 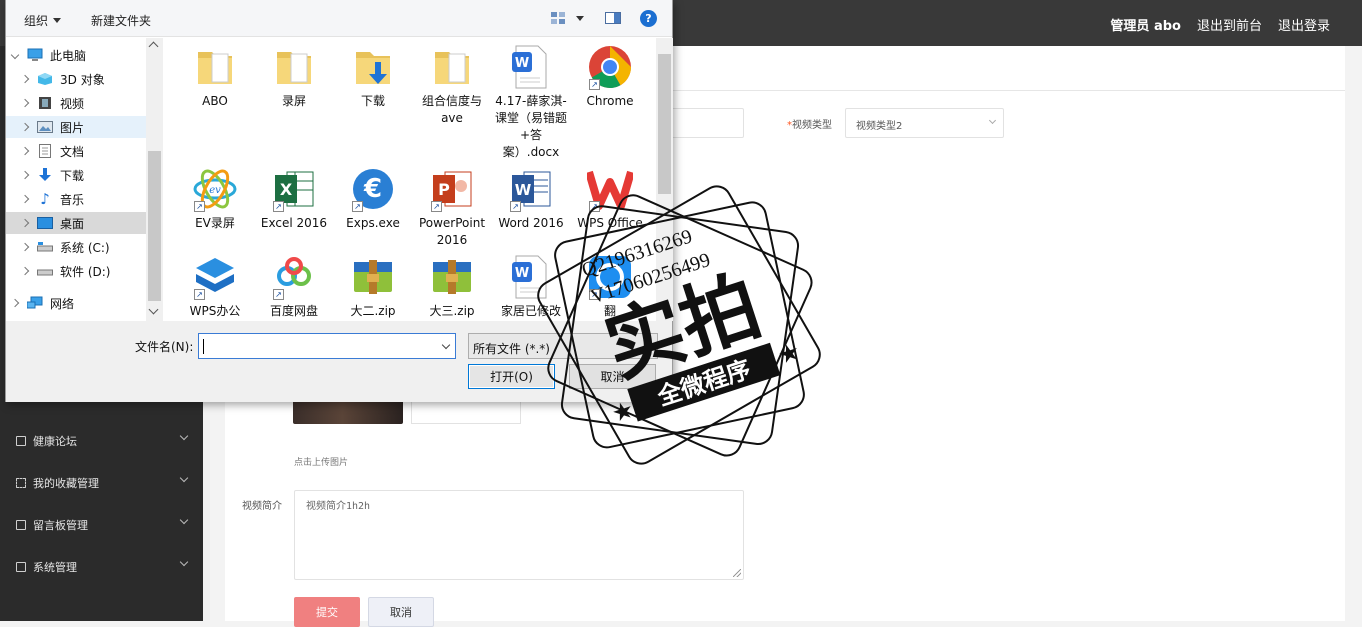 What do you see at coordinates (610, 277) in the screenshot?
I see `app-icon: ↗` at bounding box center [610, 277].